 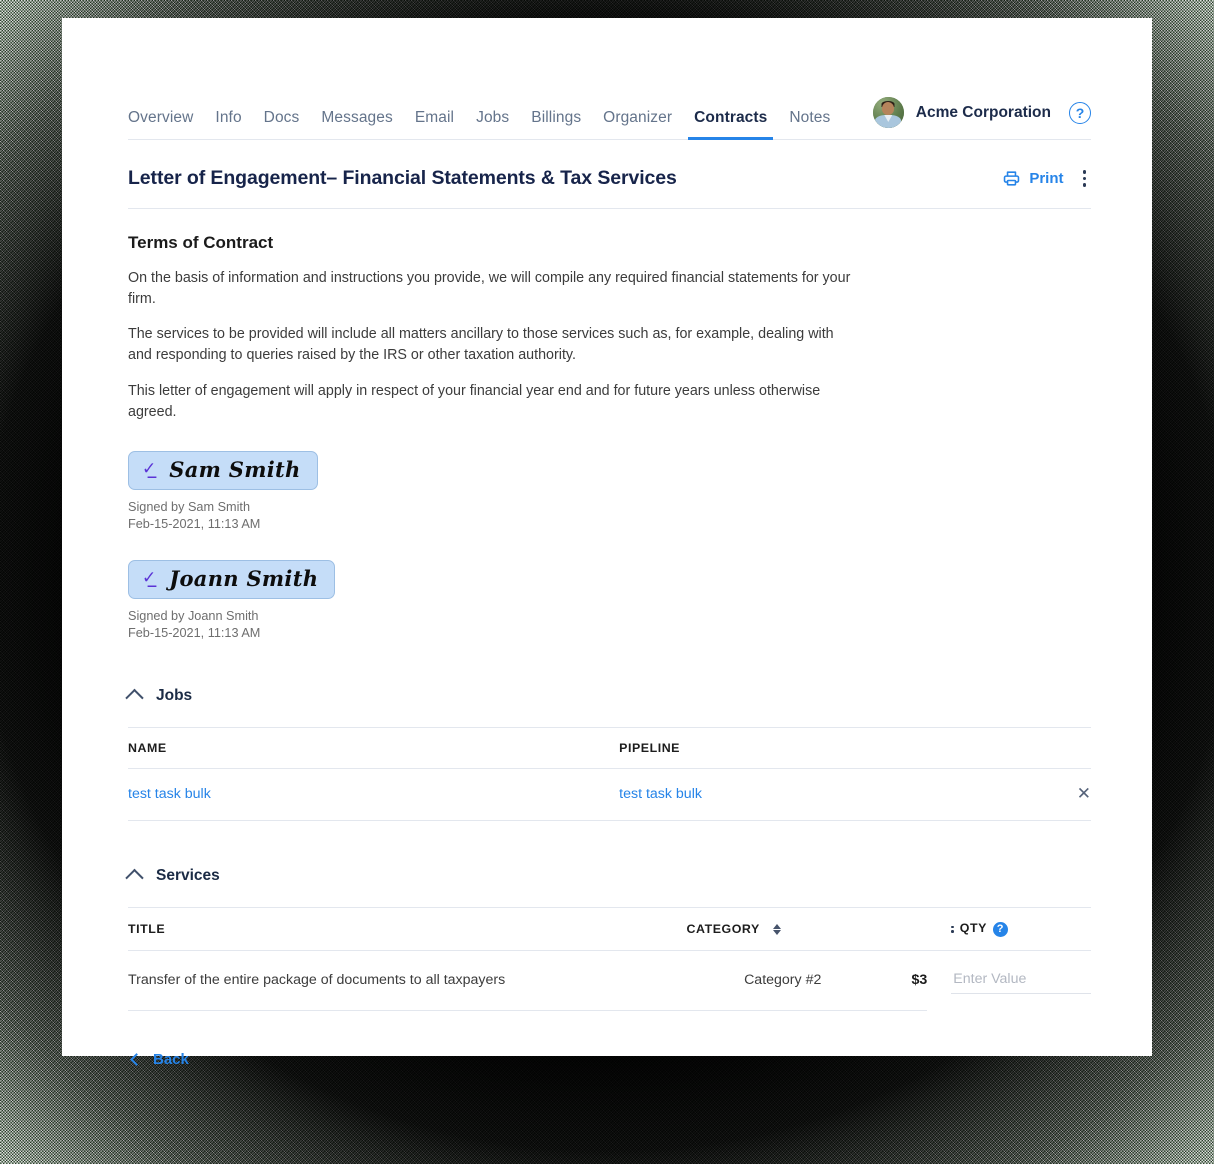 What do you see at coordinates (1021, 980) in the screenshot?
I see `qty-input` at bounding box center [1021, 980].